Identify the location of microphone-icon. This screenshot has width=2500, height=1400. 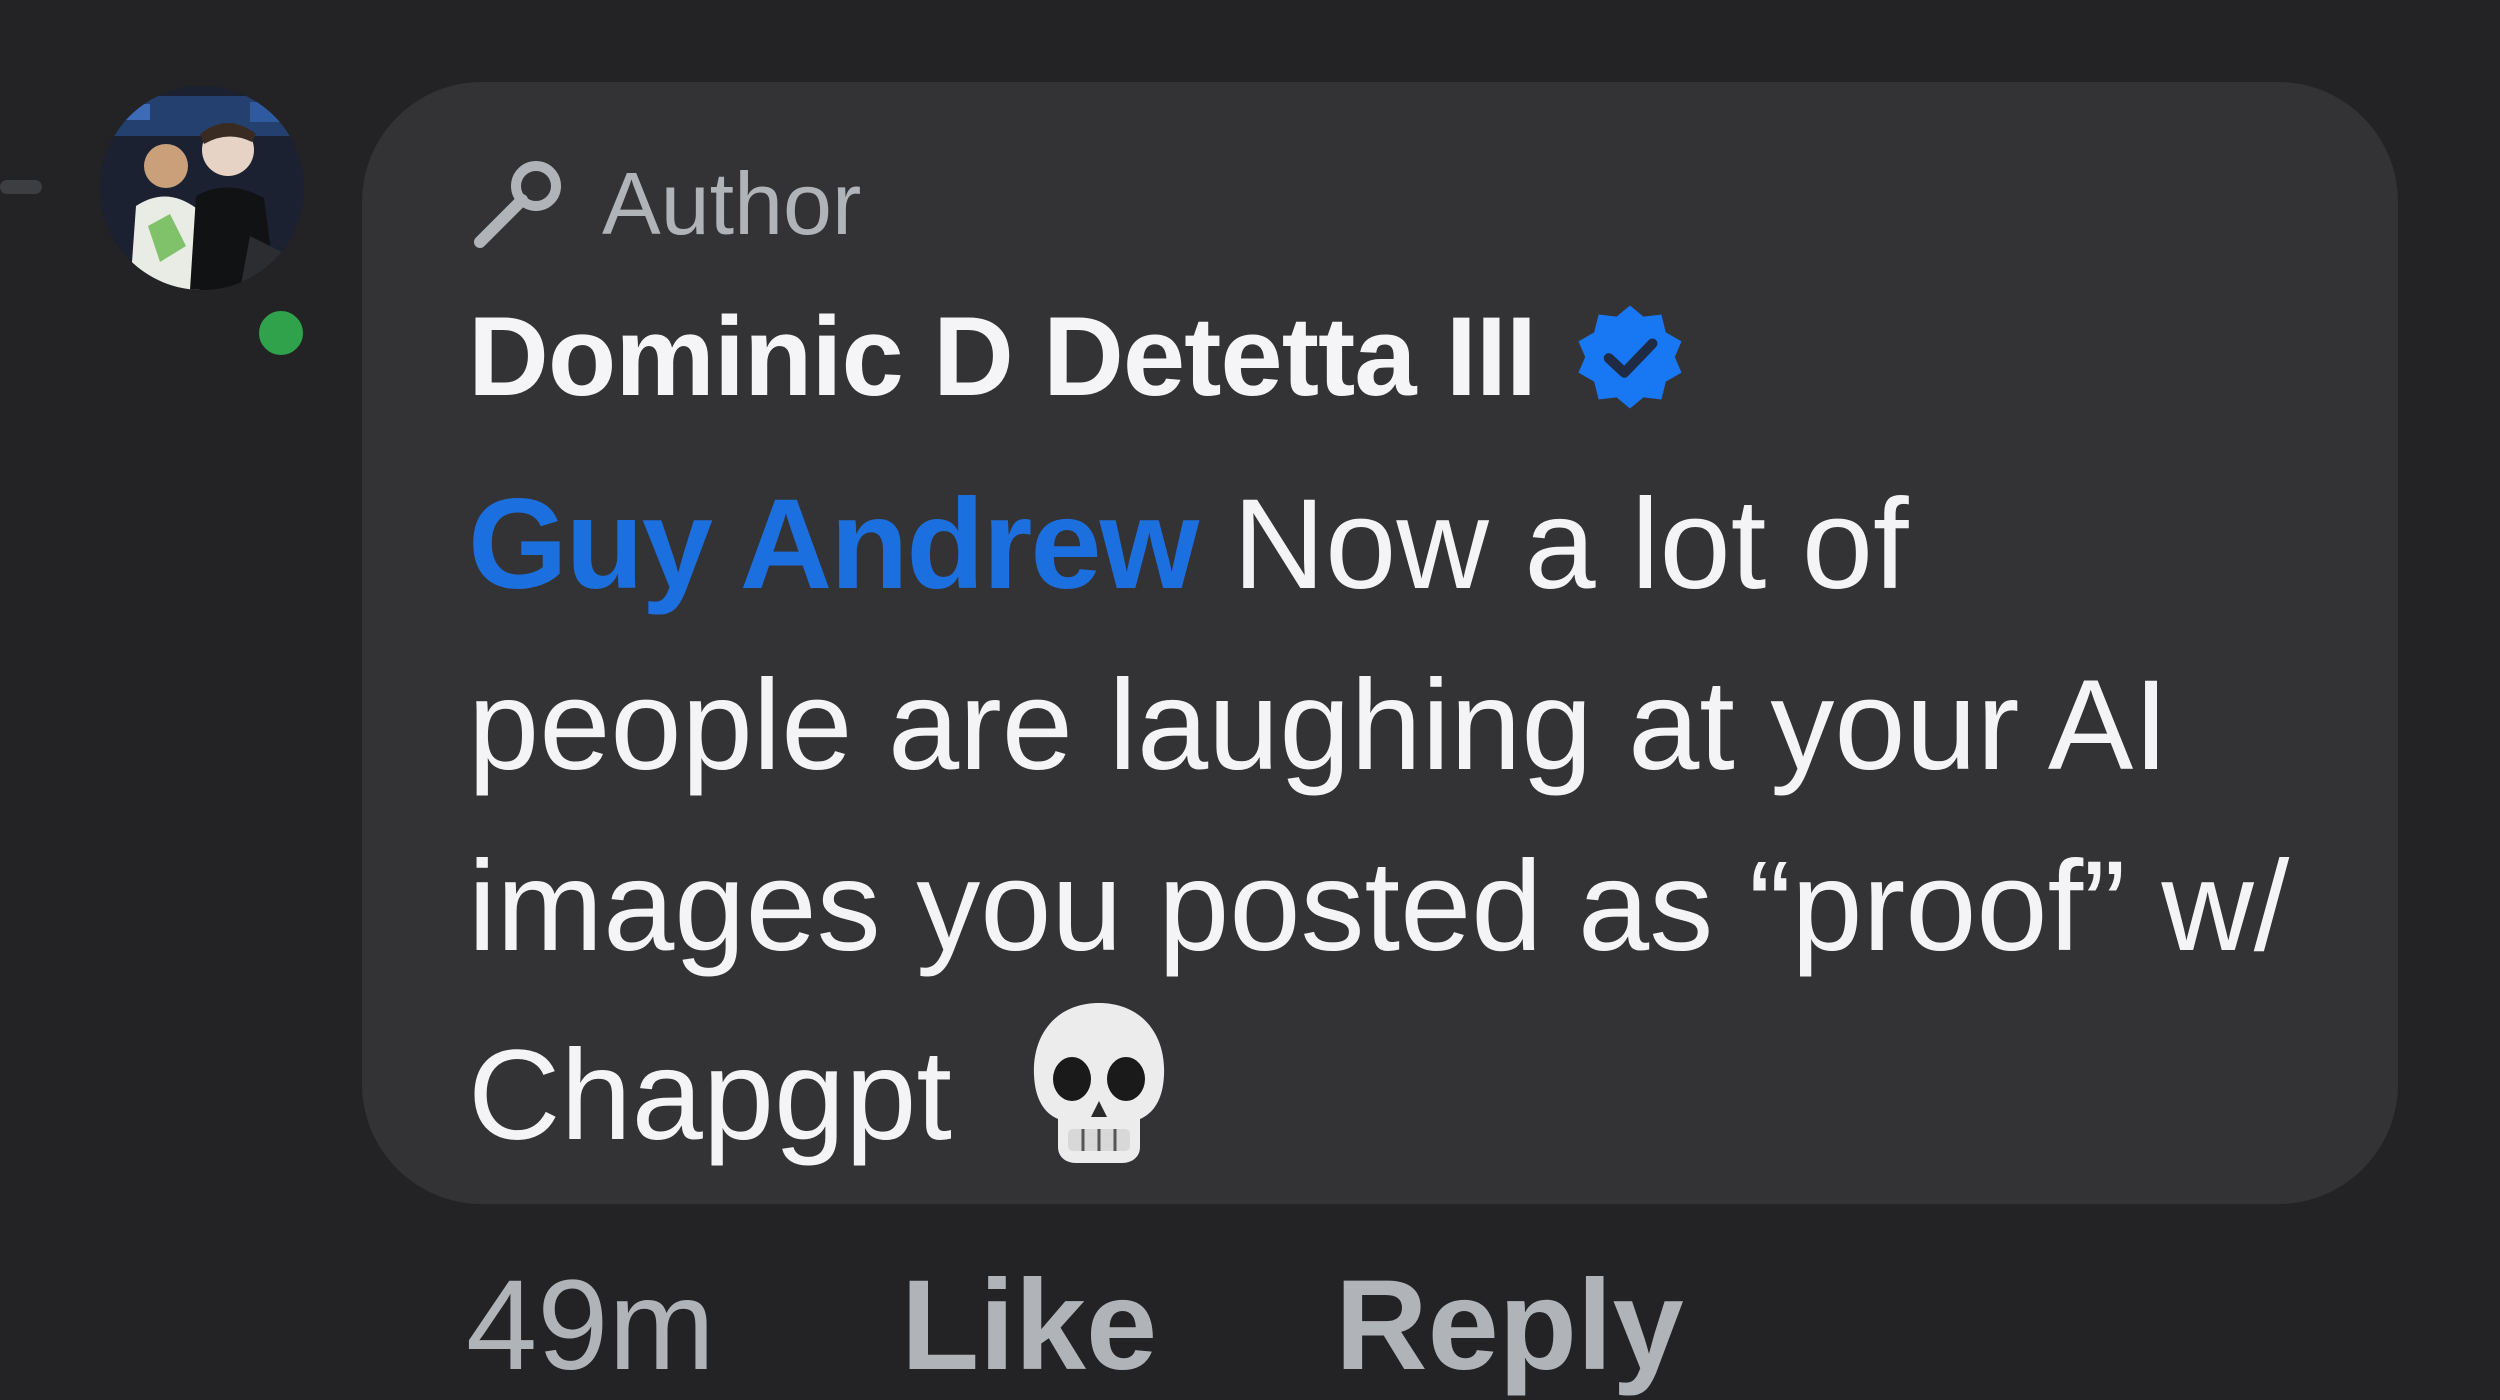
(517, 204).